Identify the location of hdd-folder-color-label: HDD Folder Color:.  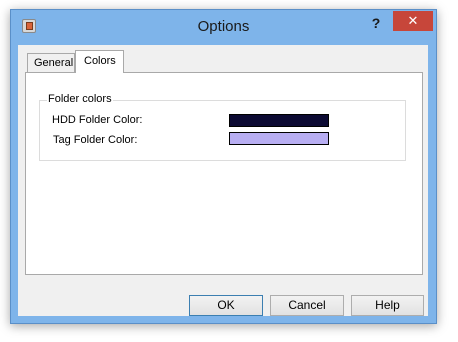
(97, 120).